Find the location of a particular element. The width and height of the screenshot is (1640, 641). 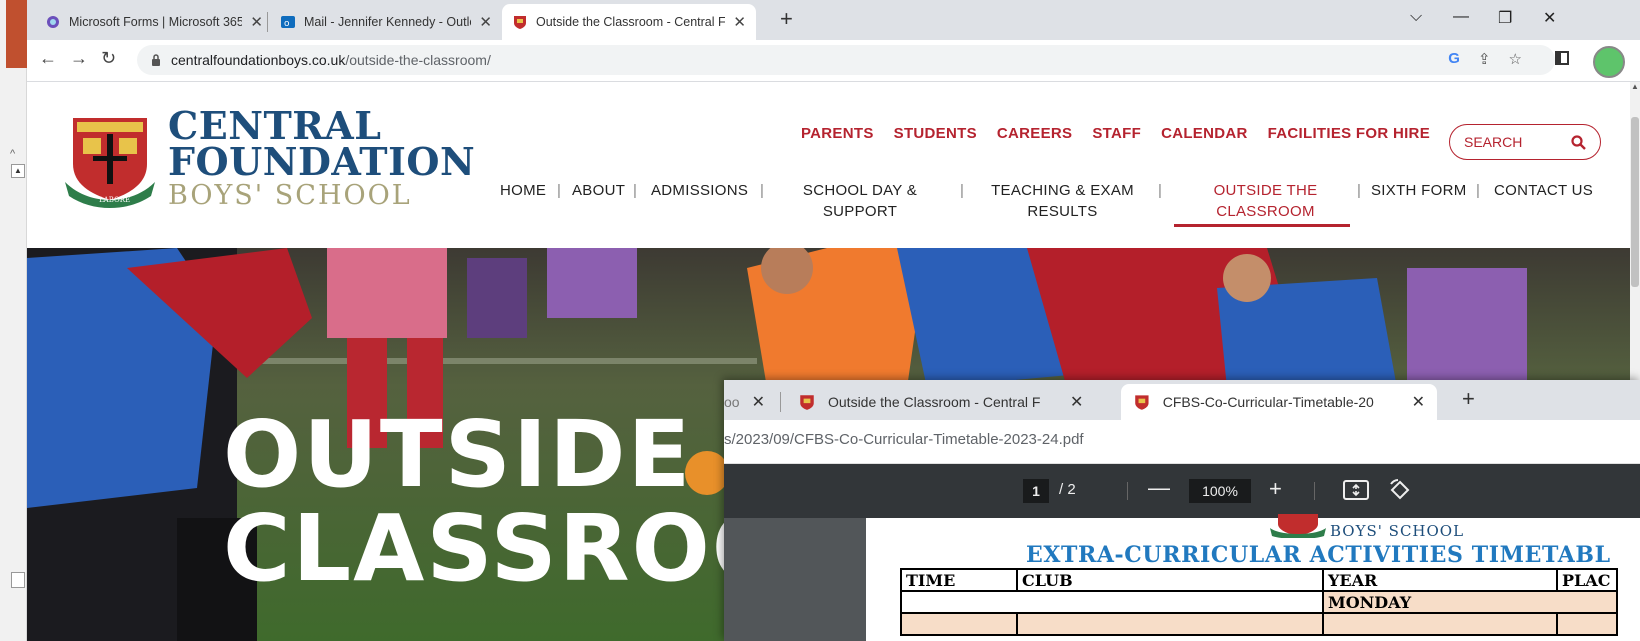

nav-admissions: ADMISSIONS is located at coordinates (699, 190).